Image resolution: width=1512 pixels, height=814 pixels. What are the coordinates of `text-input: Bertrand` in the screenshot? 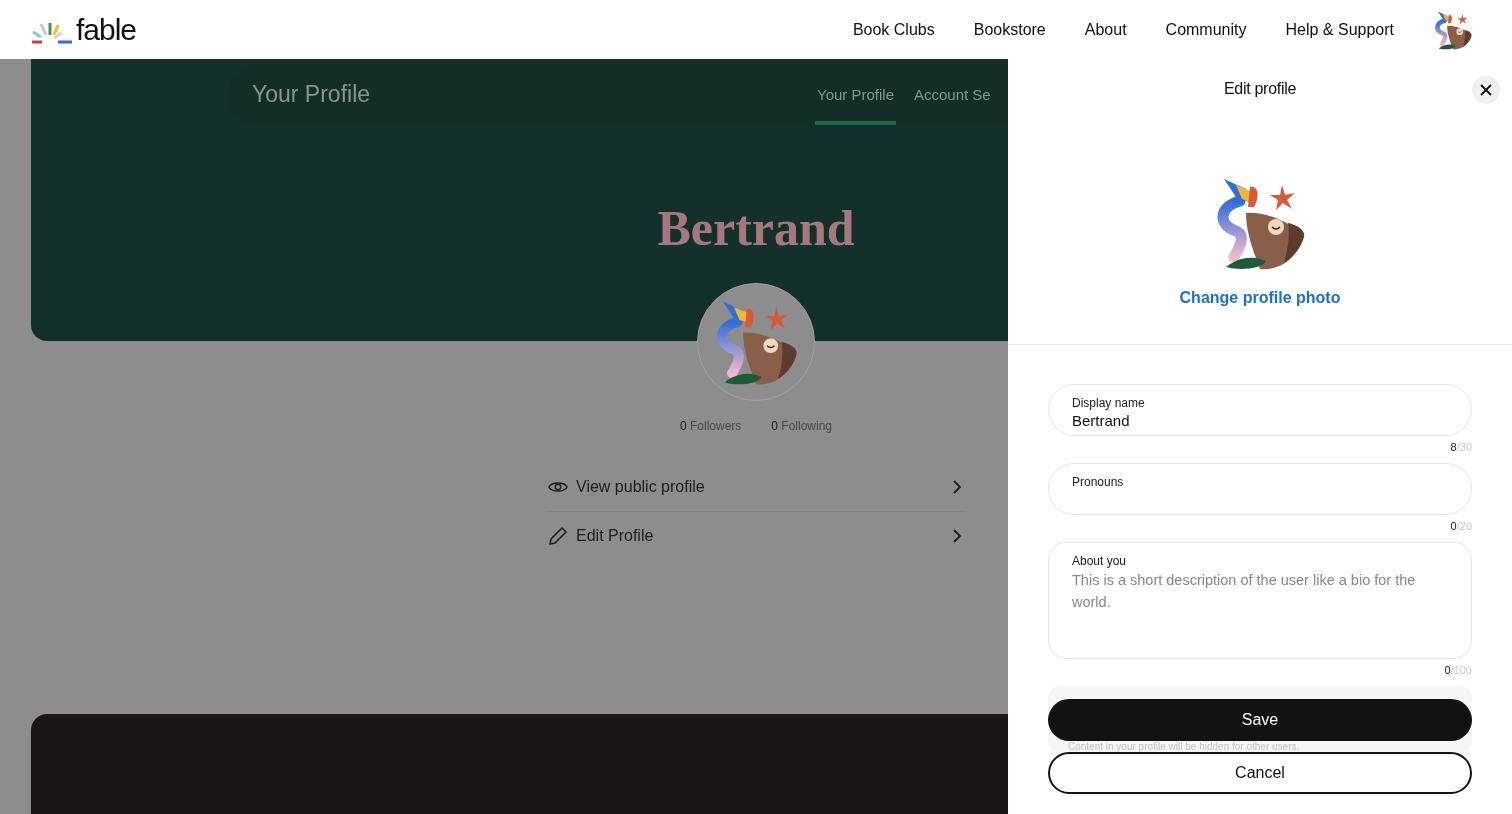 It's located at (1260, 420).